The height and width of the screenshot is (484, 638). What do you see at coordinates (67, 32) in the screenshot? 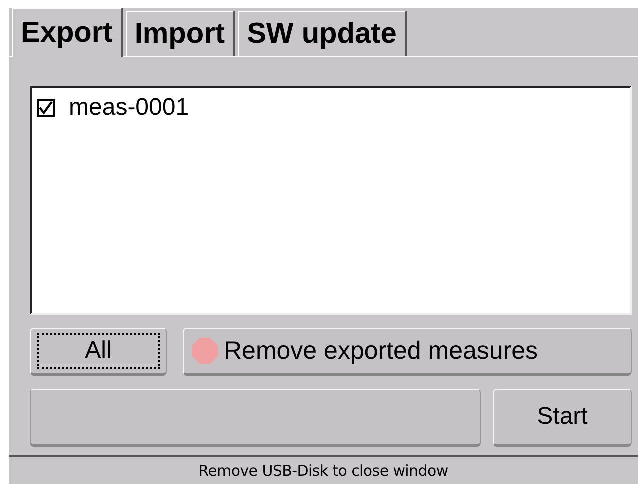
I see `tab: Export` at bounding box center [67, 32].